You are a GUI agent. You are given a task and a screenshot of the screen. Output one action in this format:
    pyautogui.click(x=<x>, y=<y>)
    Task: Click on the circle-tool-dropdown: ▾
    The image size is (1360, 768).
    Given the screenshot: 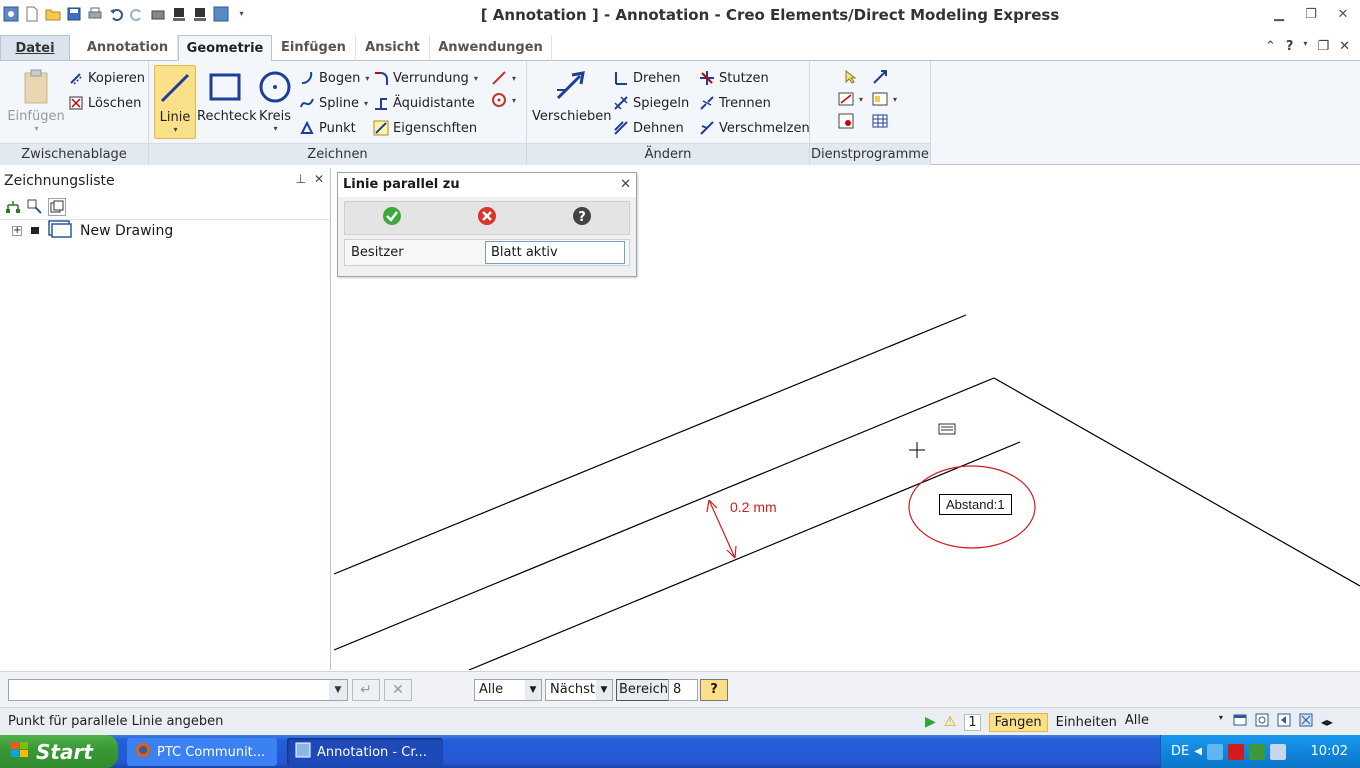 What is the action you would take?
    pyautogui.click(x=503, y=100)
    